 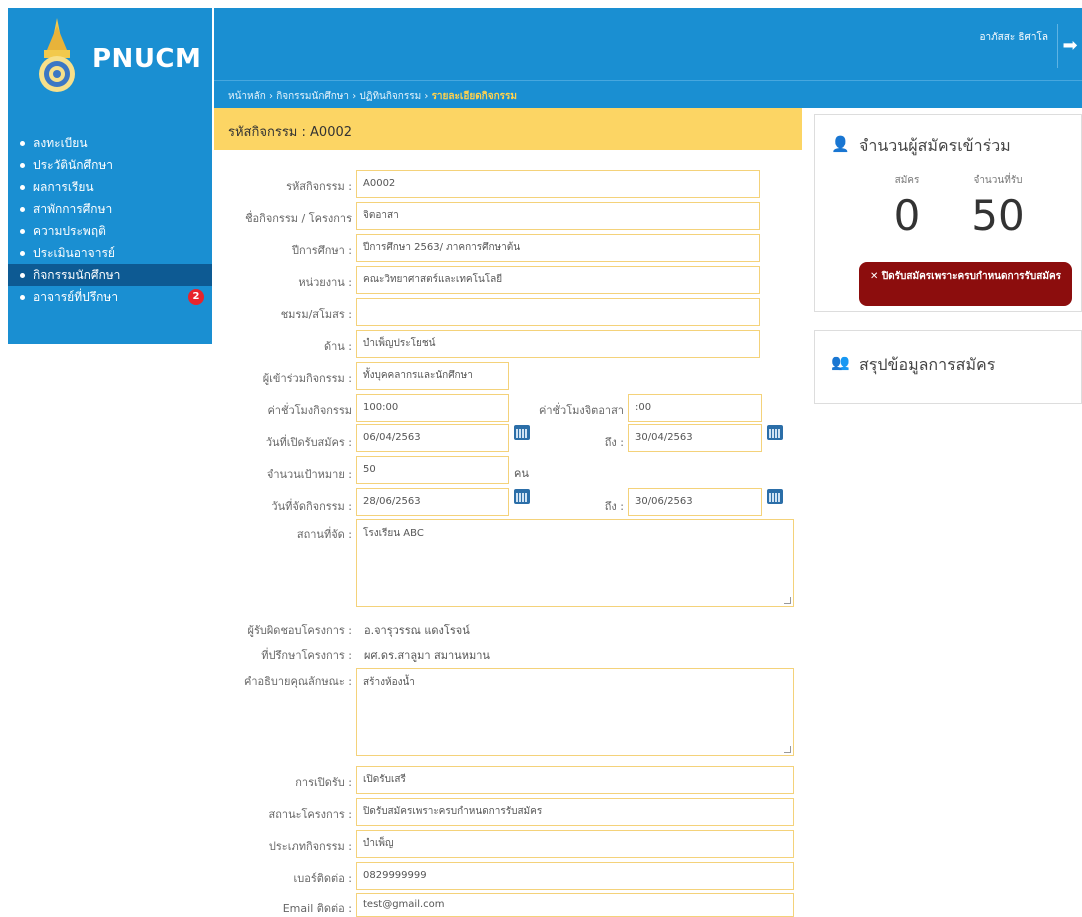 What do you see at coordinates (298, 218) in the screenshot?
I see `name-label: ชื่อกิจกรรม / โครงการ` at bounding box center [298, 218].